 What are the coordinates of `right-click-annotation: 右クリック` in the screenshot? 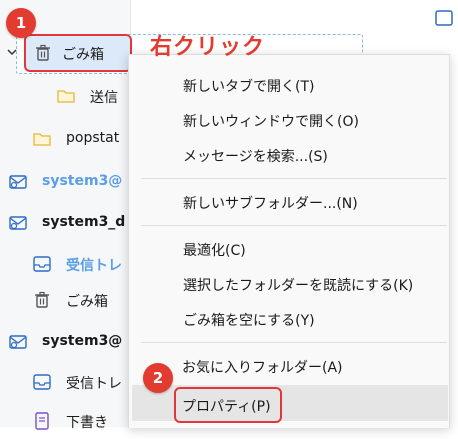 It's located at (208, 47).